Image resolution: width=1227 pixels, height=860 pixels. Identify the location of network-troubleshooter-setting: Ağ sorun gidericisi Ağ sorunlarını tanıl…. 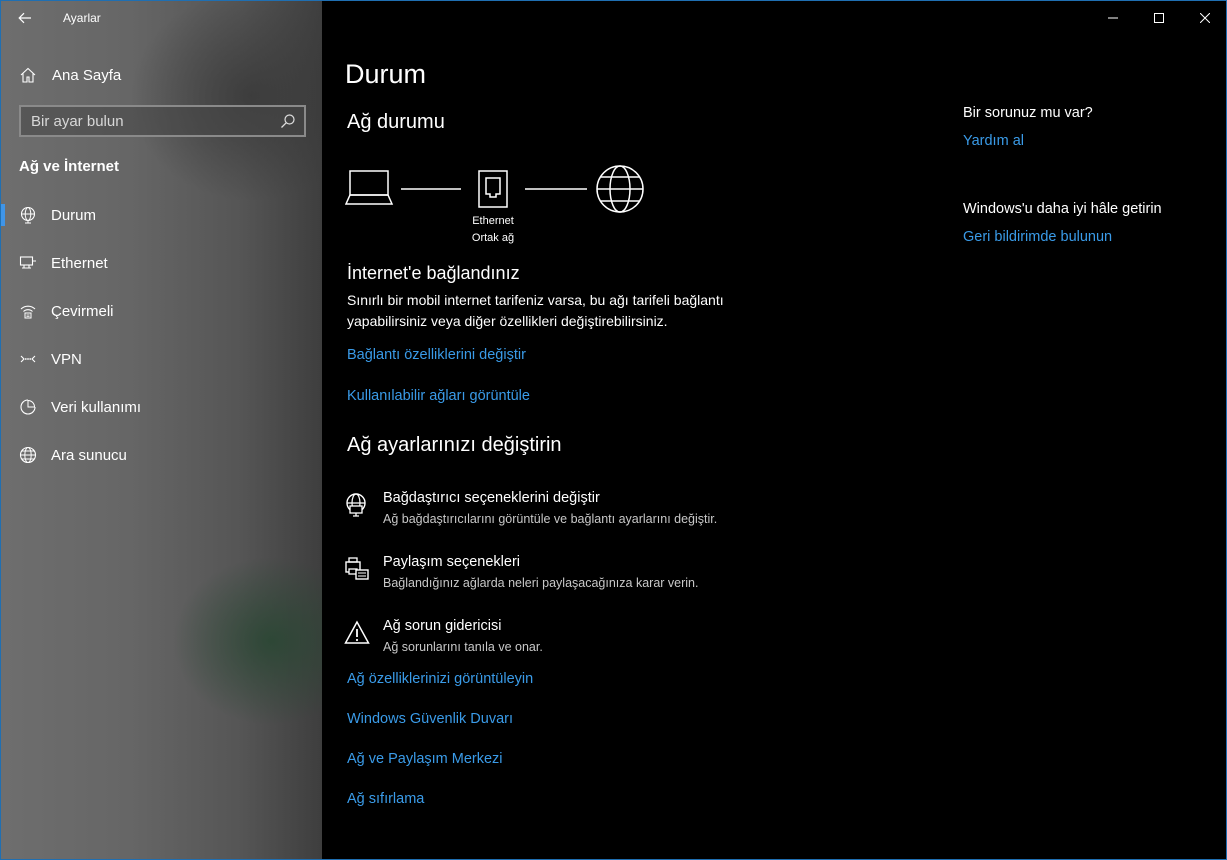
(604, 640).